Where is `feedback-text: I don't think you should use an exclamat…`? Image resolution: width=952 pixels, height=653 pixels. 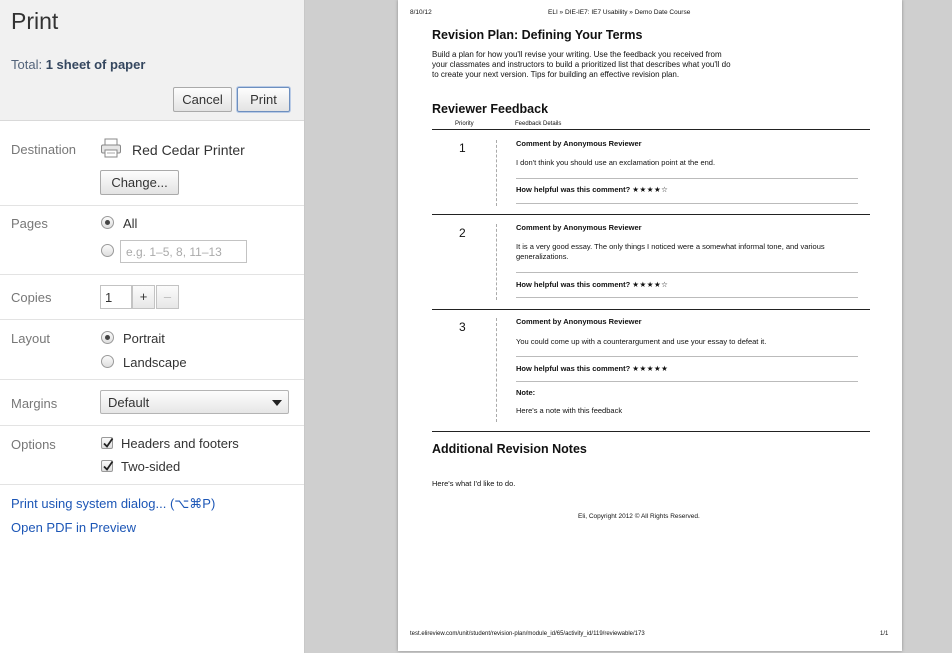
feedback-text: I don't think you should use an exclamat… is located at coordinates (616, 162).